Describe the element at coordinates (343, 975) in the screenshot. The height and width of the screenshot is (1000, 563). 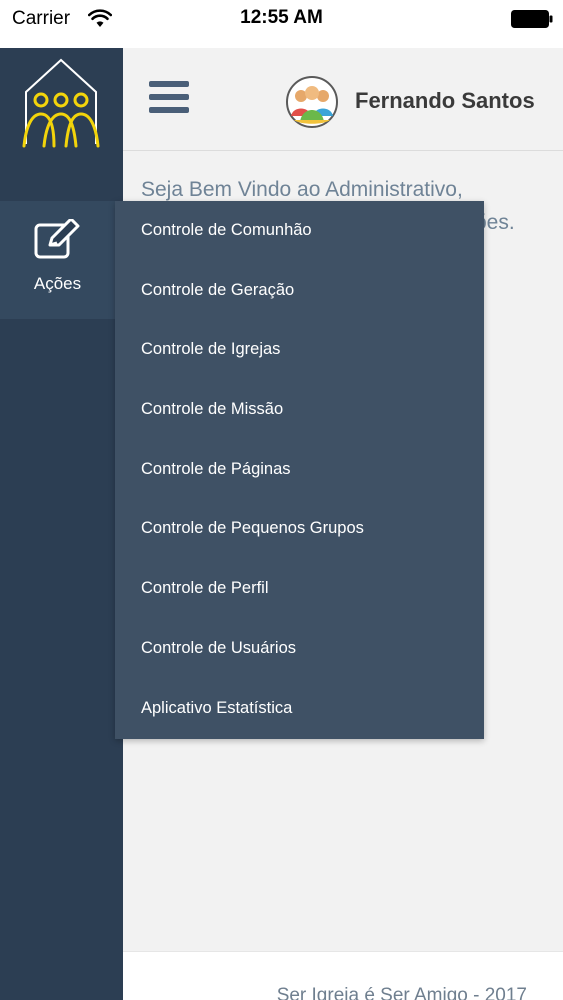
I see `footer: Ser Igreja é Ser Amigo - 2017` at that location.